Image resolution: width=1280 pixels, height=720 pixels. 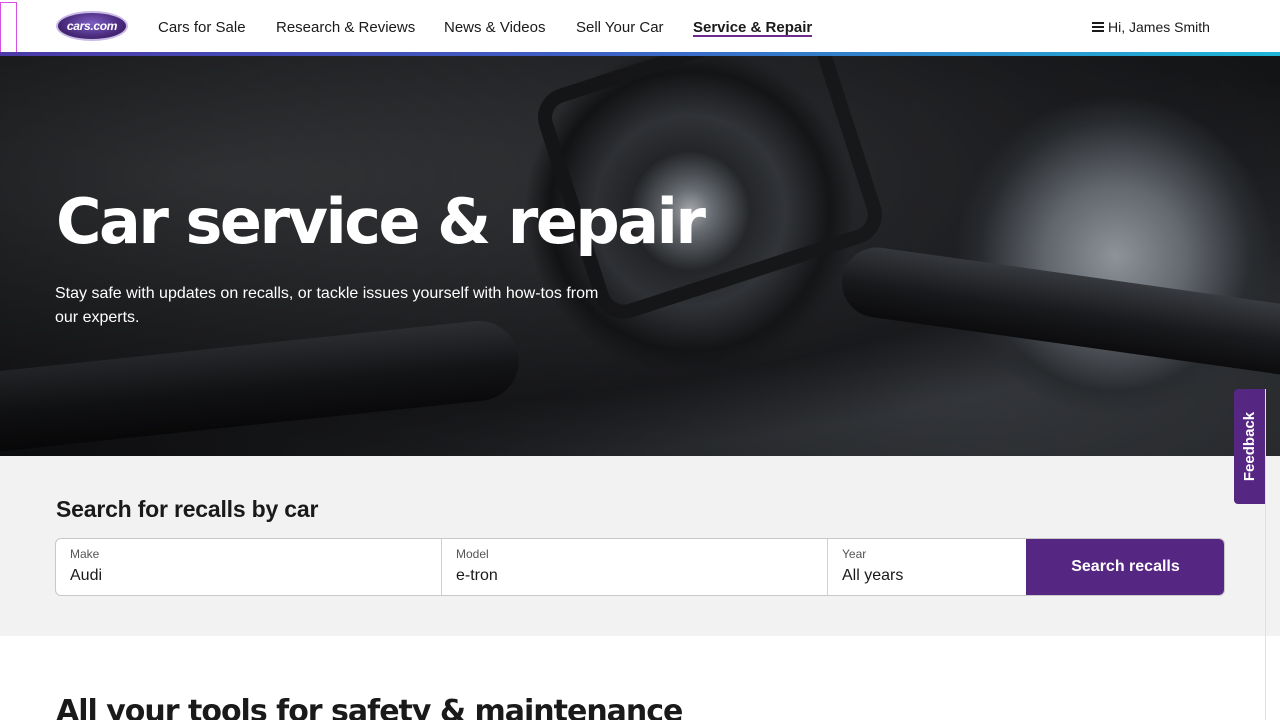 What do you see at coordinates (873, 575) in the screenshot?
I see `year-value: All years` at bounding box center [873, 575].